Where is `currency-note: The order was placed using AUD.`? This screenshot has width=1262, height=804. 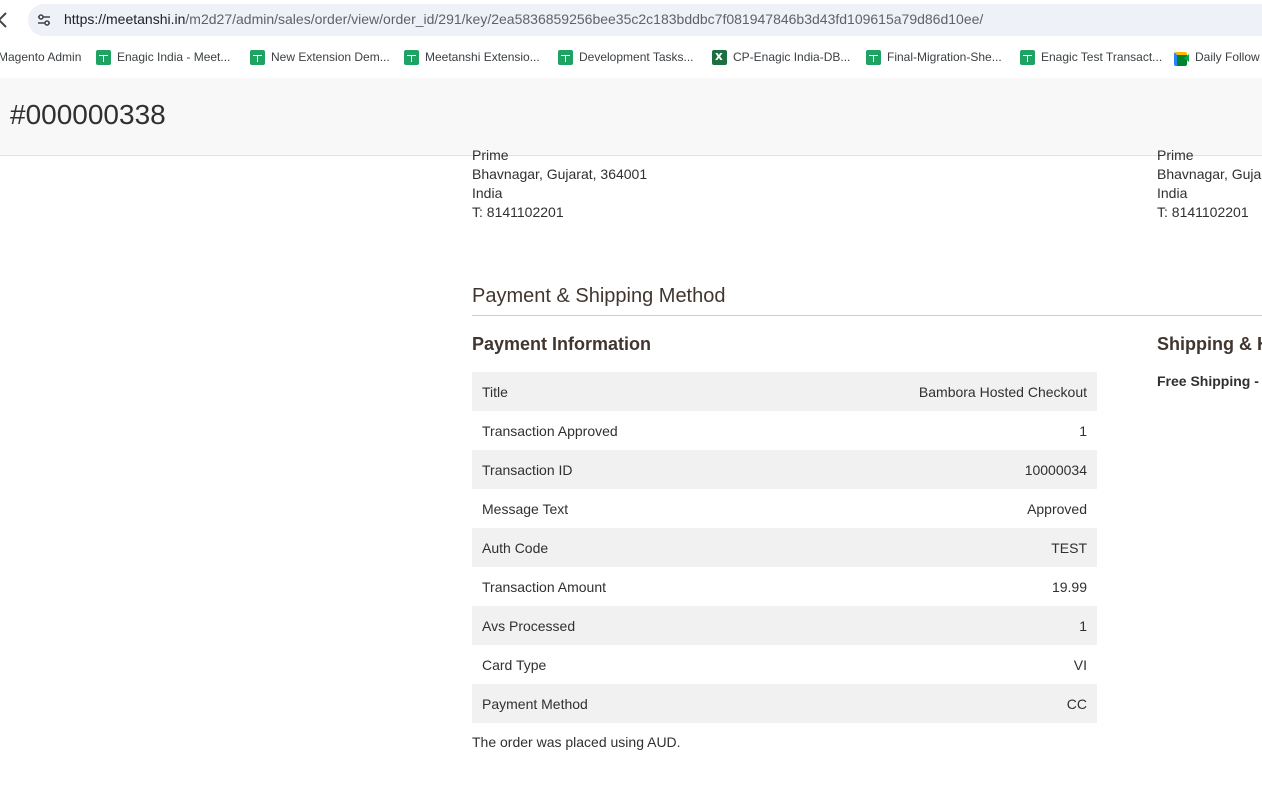 currency-note: The order was placed using AUD. is located at coordinates (576, 742).